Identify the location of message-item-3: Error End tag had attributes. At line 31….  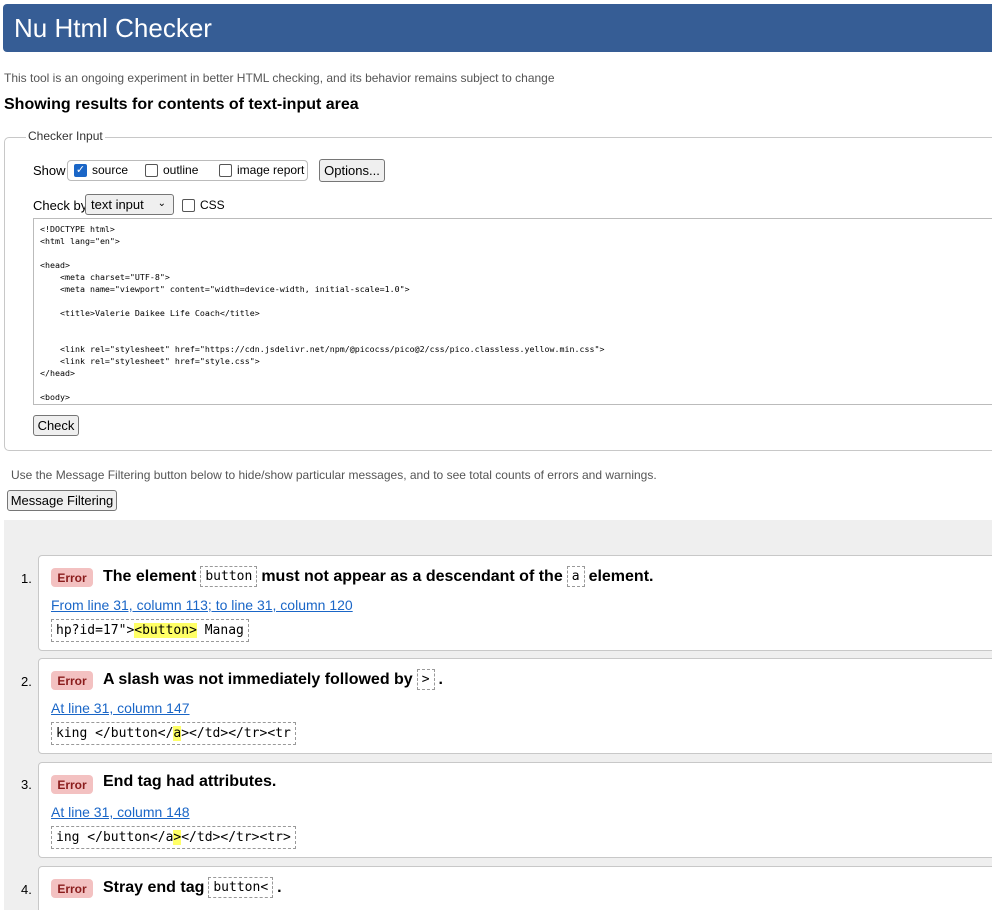
(515, 810).